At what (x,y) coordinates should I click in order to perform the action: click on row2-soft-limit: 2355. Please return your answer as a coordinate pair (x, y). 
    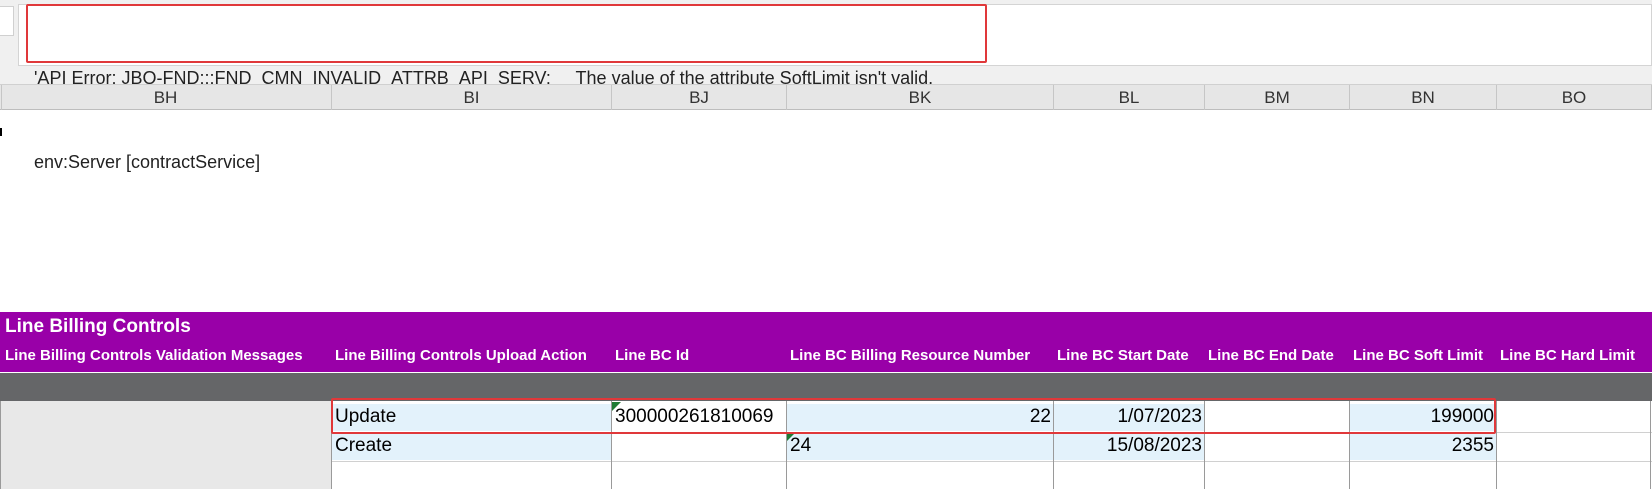
    Looking at the image, I should click on (1423, 446).